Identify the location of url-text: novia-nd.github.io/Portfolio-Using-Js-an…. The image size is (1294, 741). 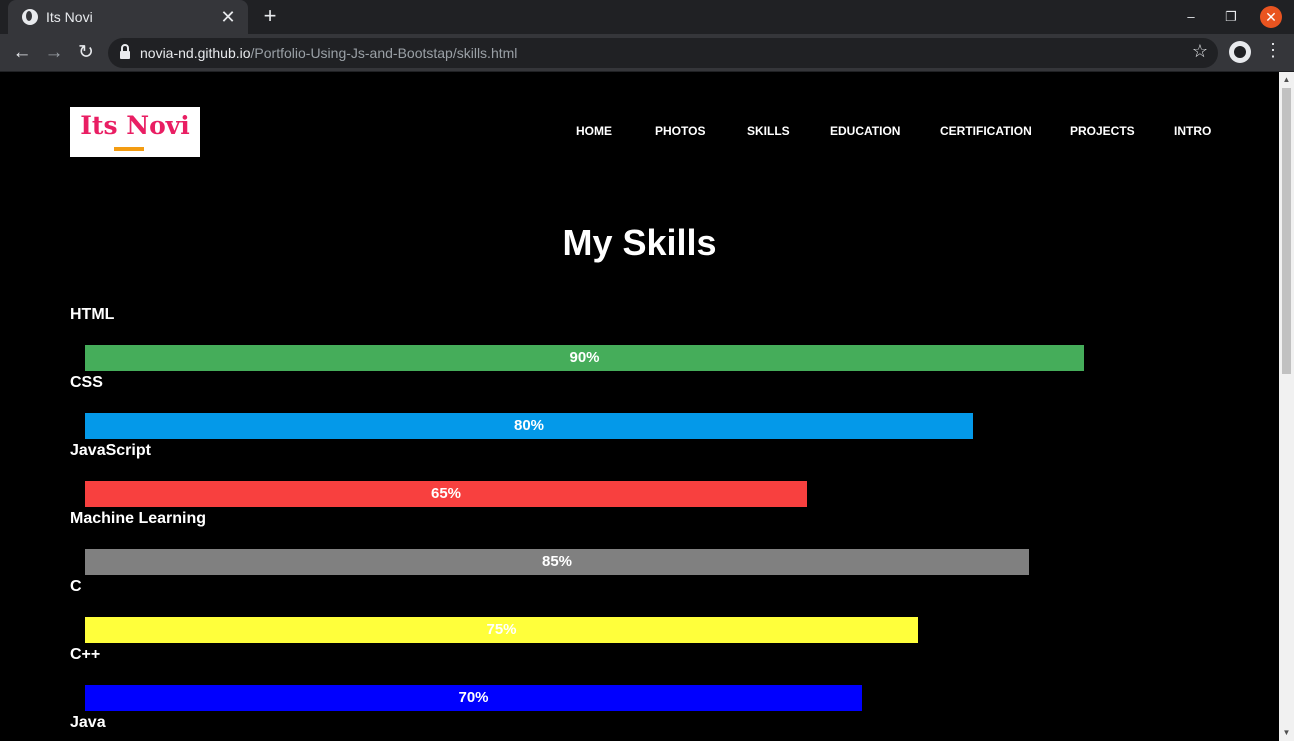
(328, 53).